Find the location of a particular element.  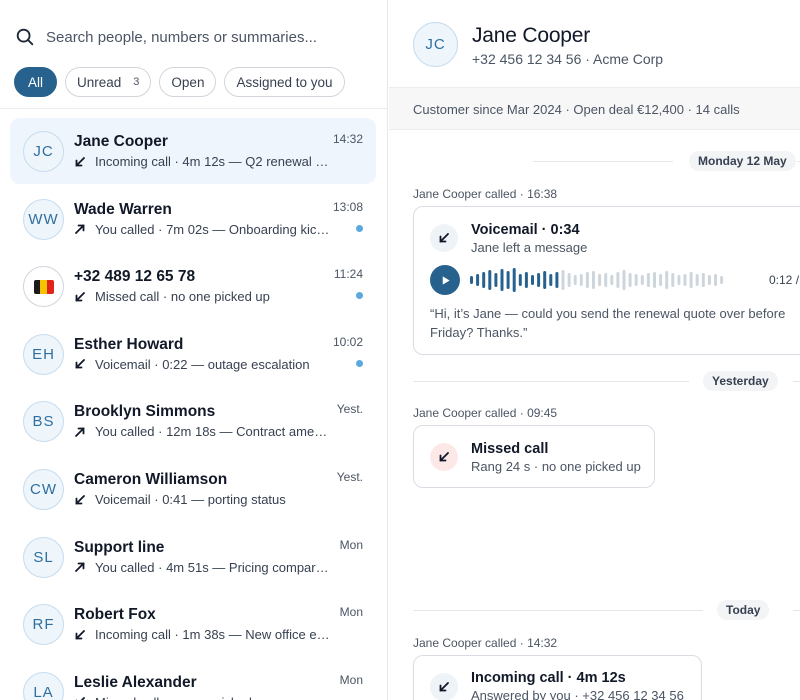

conversation-name: Wade Warren is located at coordinates (123, 209).